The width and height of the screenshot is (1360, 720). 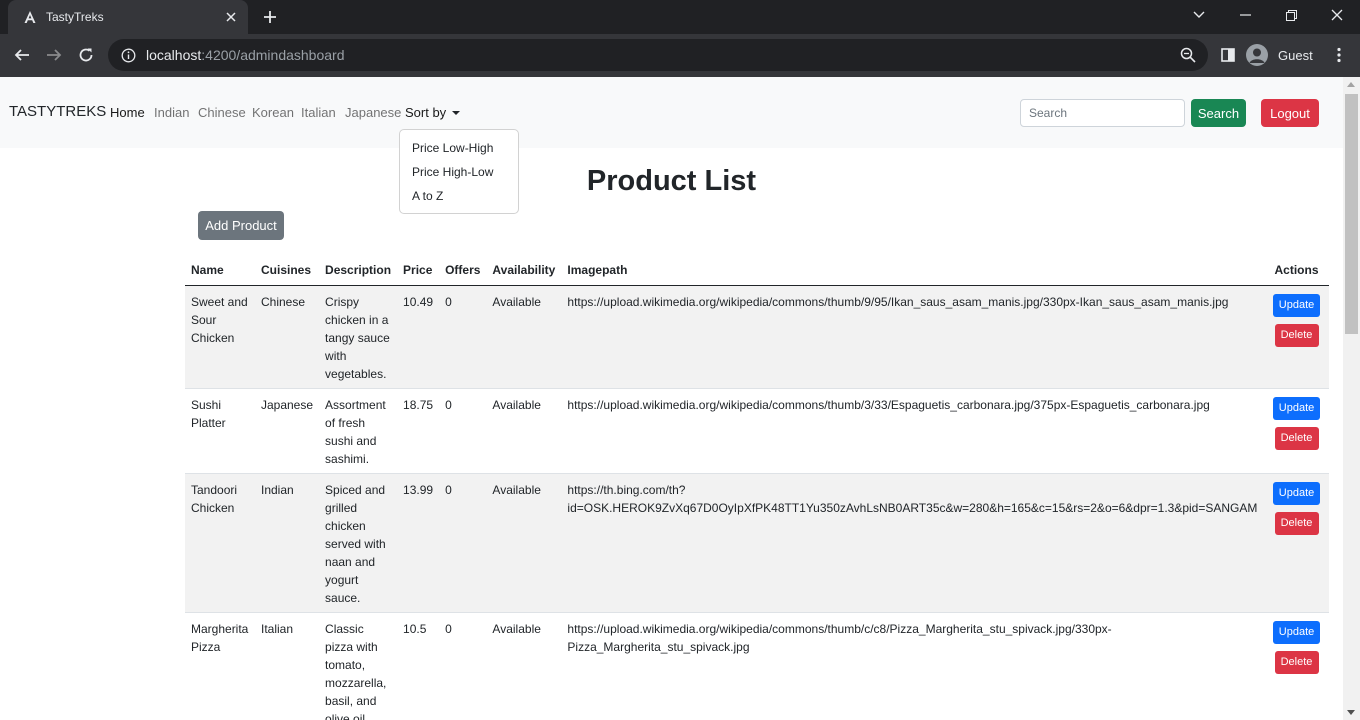 I want to click on cell-cuisine: Japanese, so click(x=287, y=431).